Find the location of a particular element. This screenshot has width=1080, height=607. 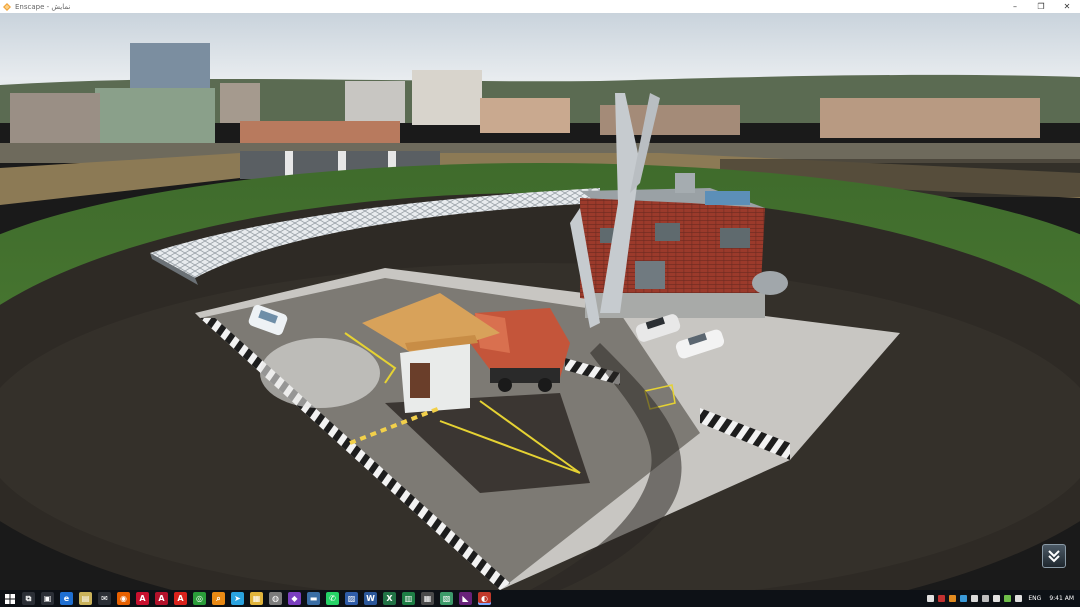

tray-app3-icon is located at coordinates (953, 598).